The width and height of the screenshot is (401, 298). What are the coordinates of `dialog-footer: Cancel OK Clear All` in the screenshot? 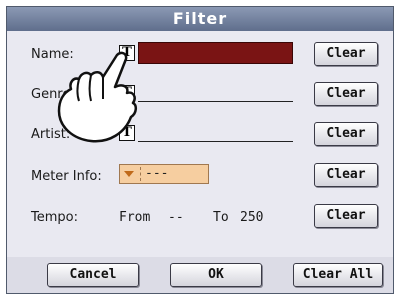 It's located at (200, 275).